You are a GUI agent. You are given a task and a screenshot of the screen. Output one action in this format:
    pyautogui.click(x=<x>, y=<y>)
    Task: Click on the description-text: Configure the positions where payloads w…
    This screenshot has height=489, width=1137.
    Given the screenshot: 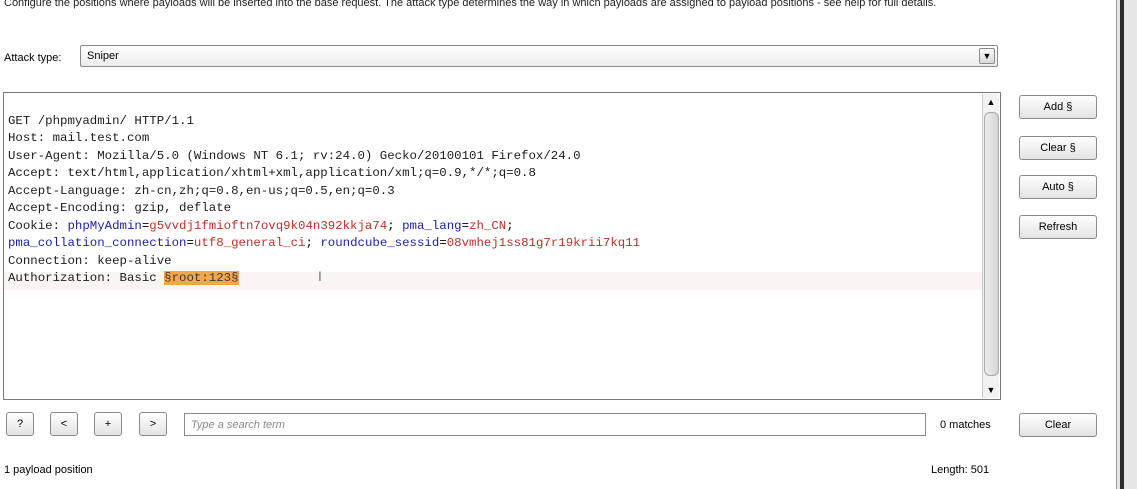 What is the action you would take?
    pyautogui.click(x=470, y=4)
    